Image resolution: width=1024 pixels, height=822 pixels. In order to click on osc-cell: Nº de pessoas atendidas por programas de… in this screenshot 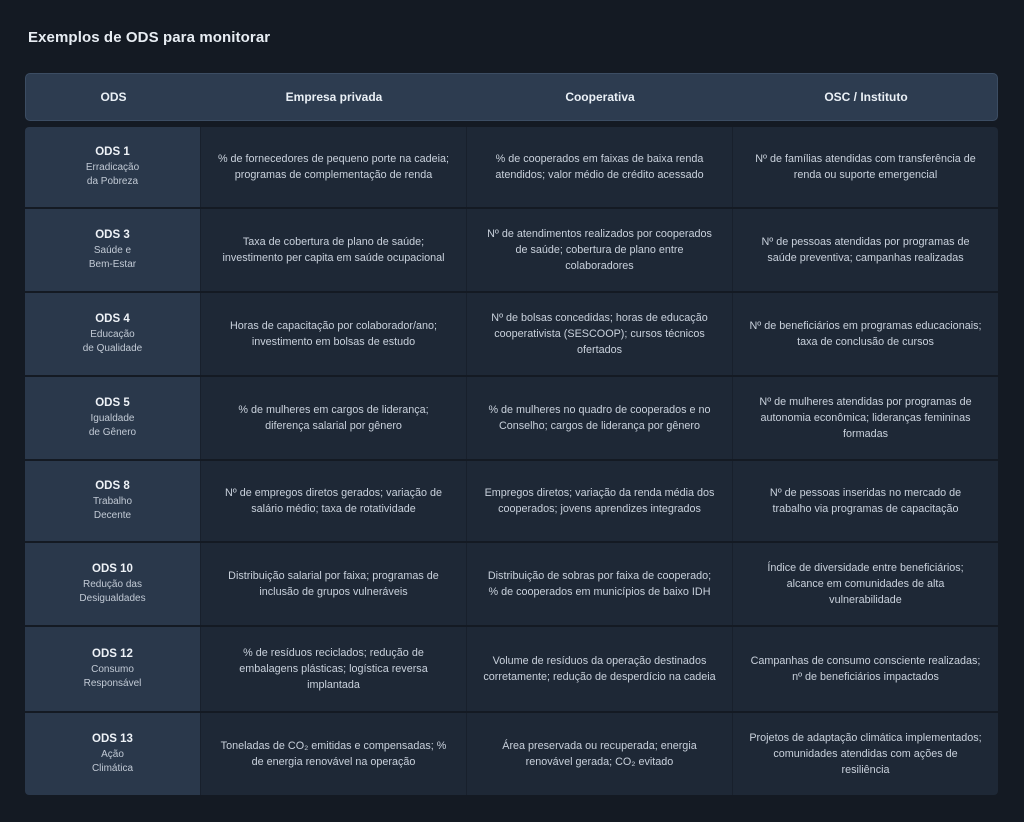, I will do `click(865, 250)`.